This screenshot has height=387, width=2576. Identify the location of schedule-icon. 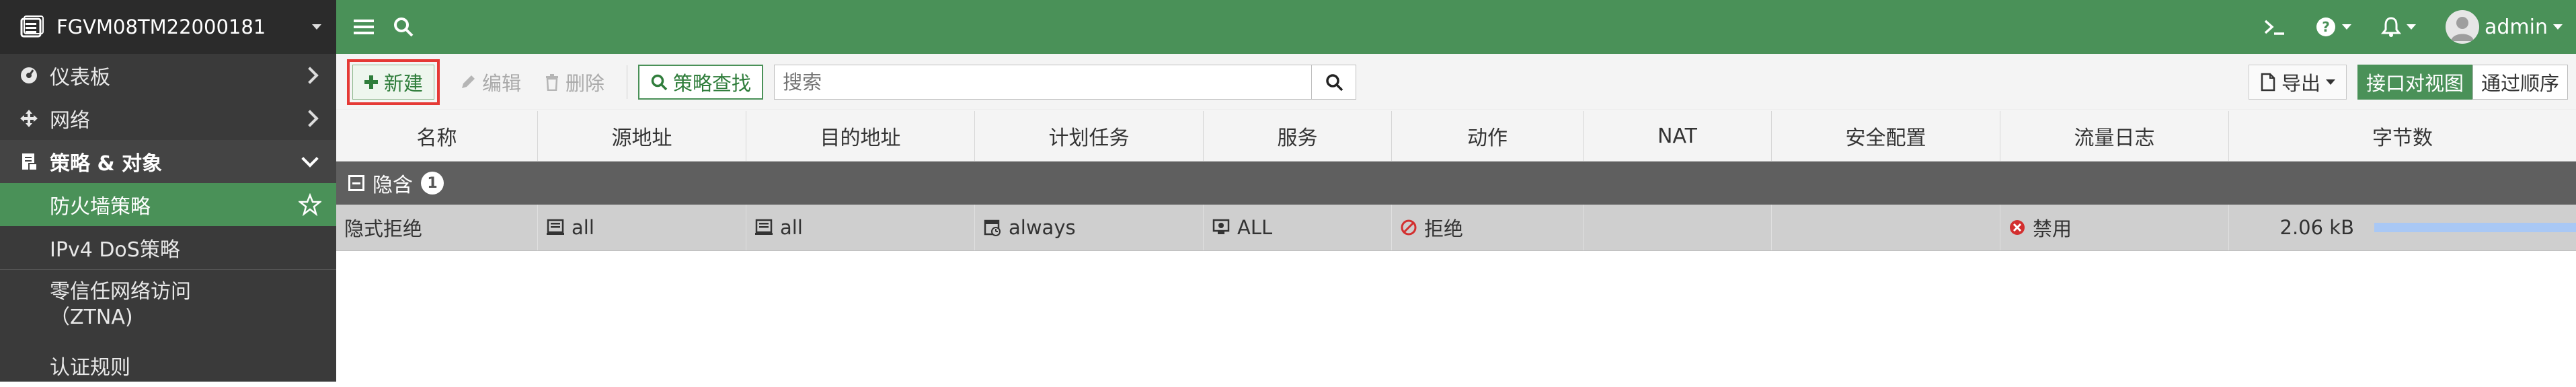
(993, 227).